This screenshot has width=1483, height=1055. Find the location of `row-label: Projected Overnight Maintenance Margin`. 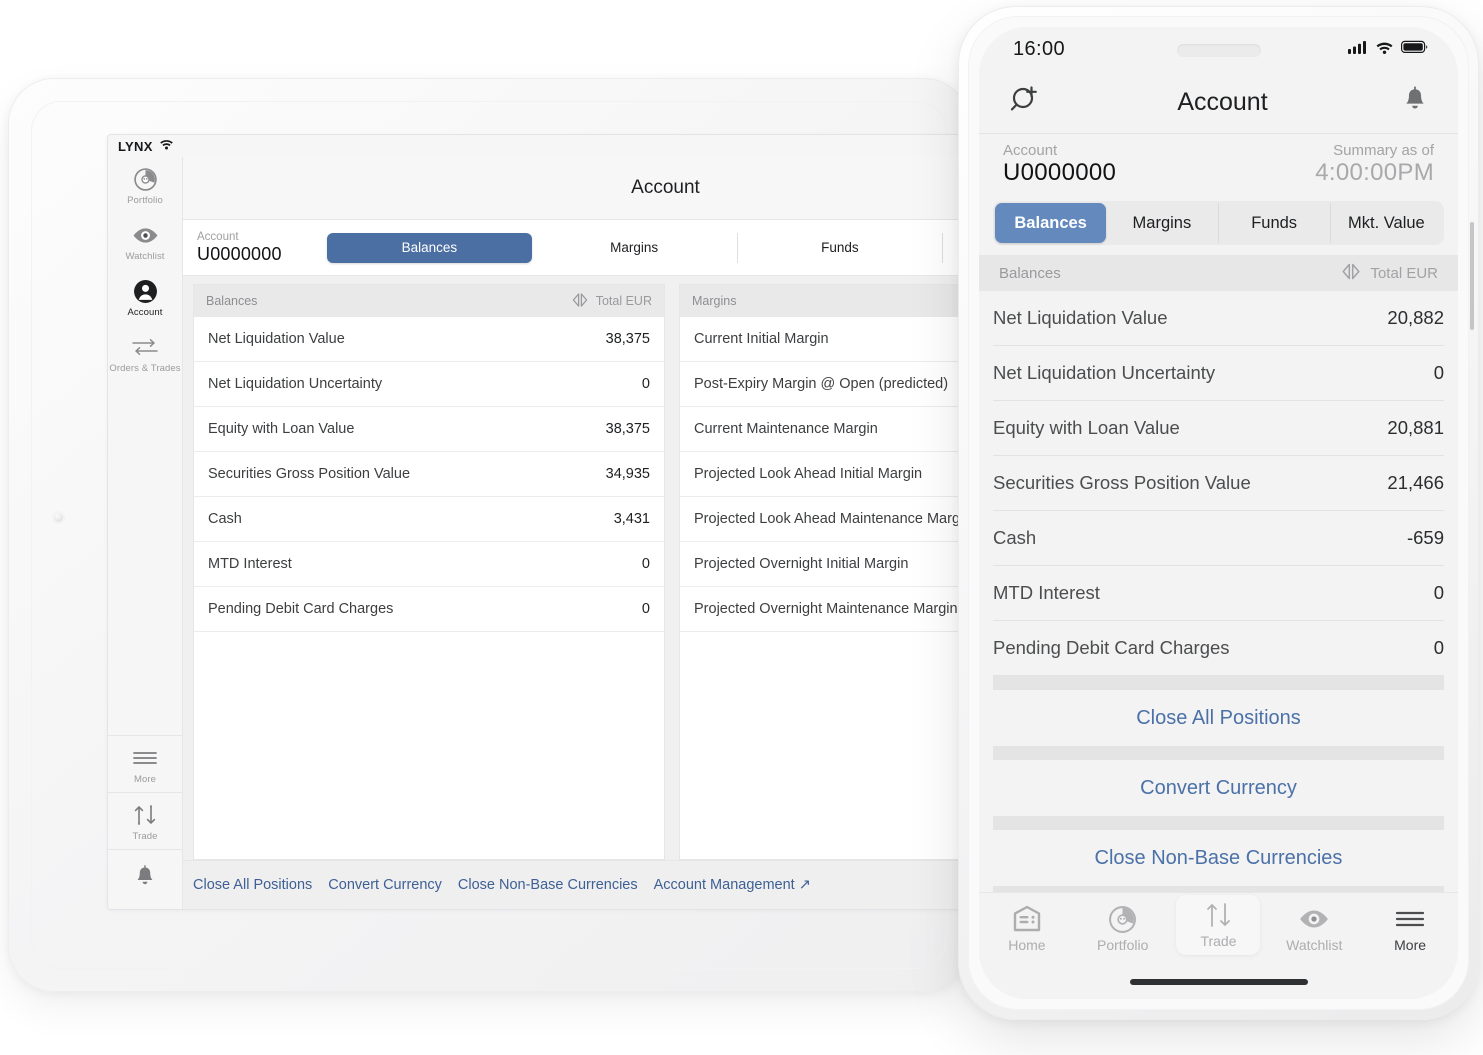

row-label: Projected Overnight Maintenance Margin is located at coordinates (826, 609).